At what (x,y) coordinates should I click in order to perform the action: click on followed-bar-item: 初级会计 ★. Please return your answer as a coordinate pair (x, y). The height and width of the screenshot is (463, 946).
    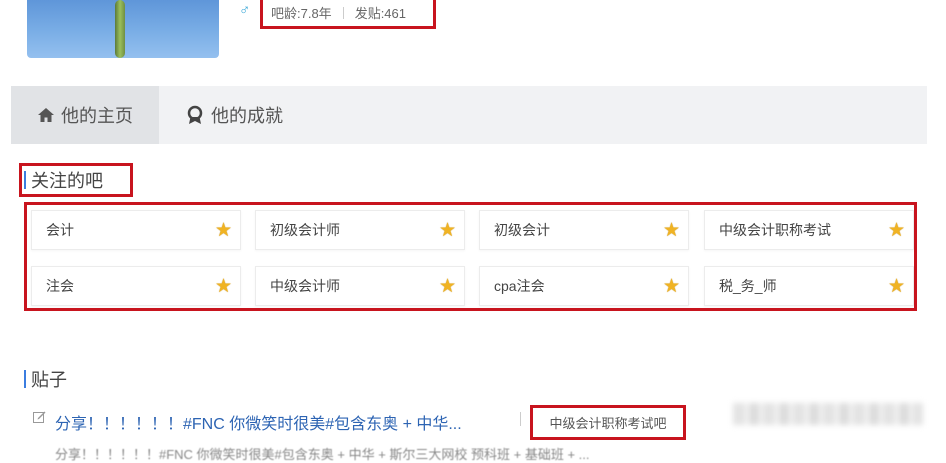
    Looking at the image, I should click on (584, 230).